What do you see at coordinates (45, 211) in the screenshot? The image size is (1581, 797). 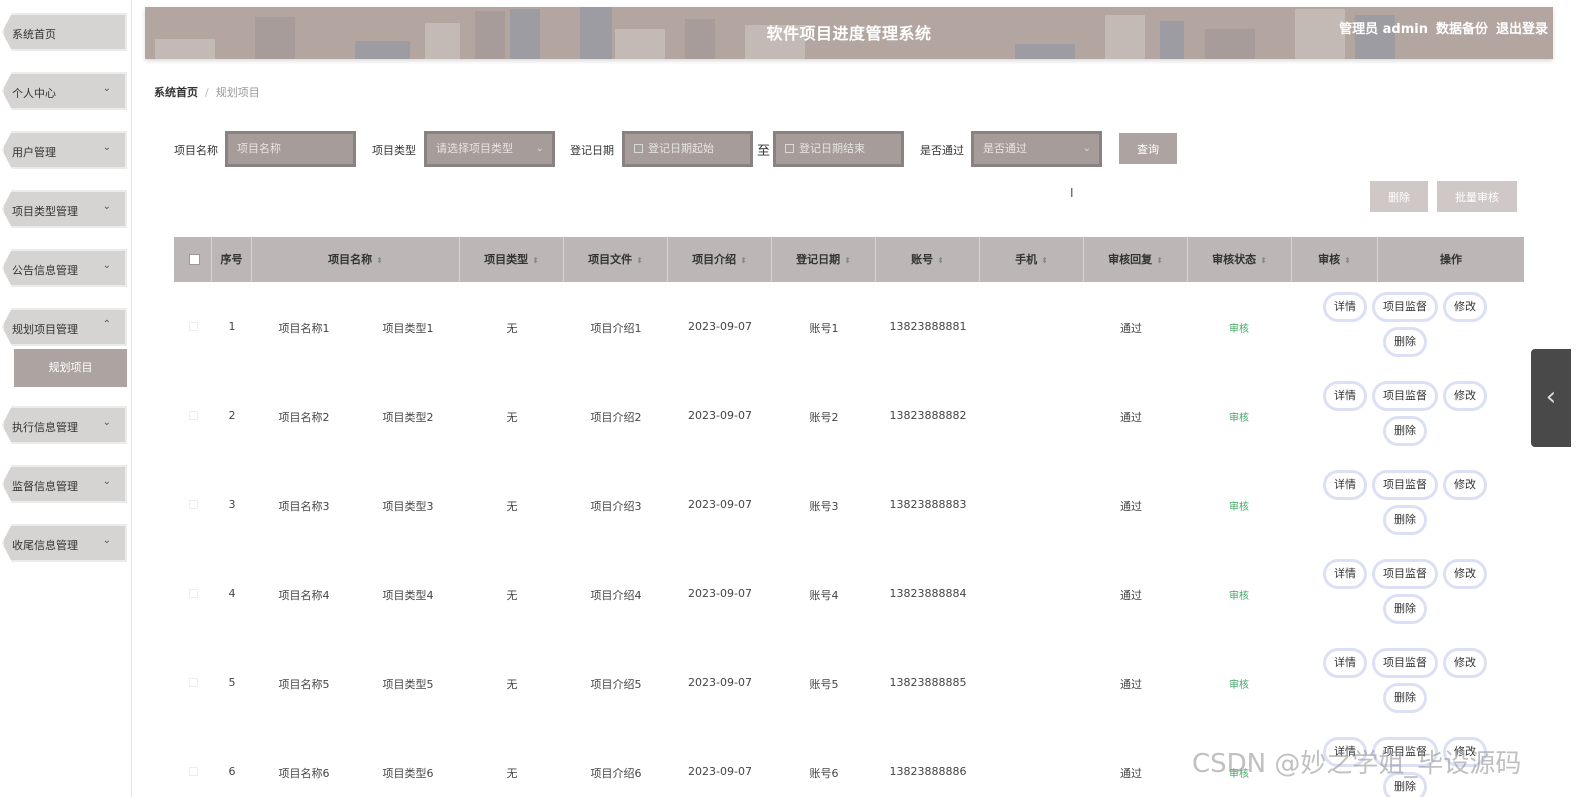 I see `sidebar-item-label: 项目类型管理` at bounding box center [45, 211].